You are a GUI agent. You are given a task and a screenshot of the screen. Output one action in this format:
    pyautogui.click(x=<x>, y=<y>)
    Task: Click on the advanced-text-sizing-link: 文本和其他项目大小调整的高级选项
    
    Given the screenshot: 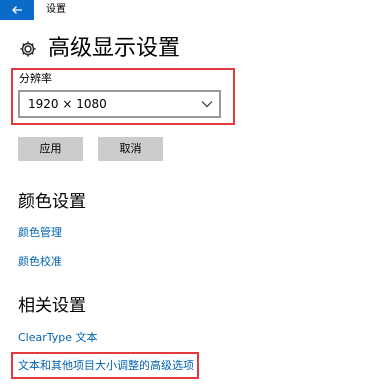 What is the action you would take?
    pyautogui.click(x=106, y=366)
    